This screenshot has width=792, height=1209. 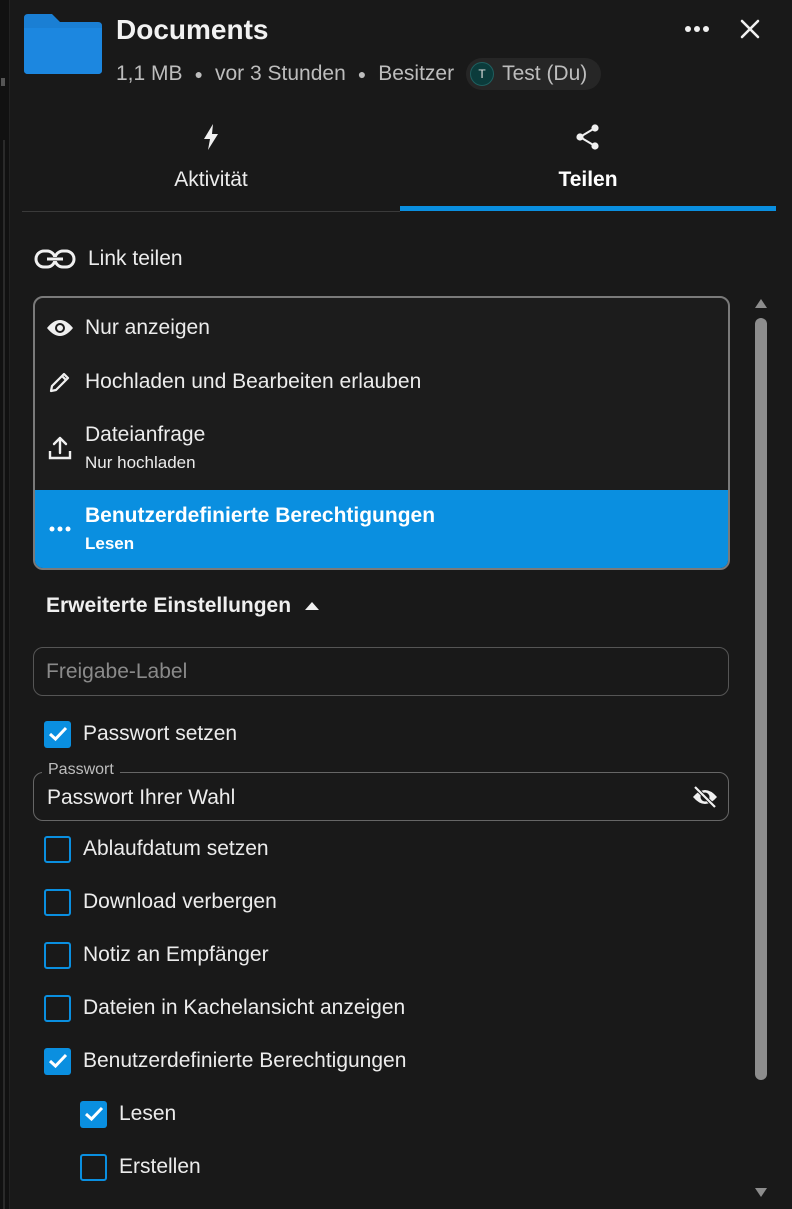 I want to click on pencil-icon, so click(x=60, y=382).